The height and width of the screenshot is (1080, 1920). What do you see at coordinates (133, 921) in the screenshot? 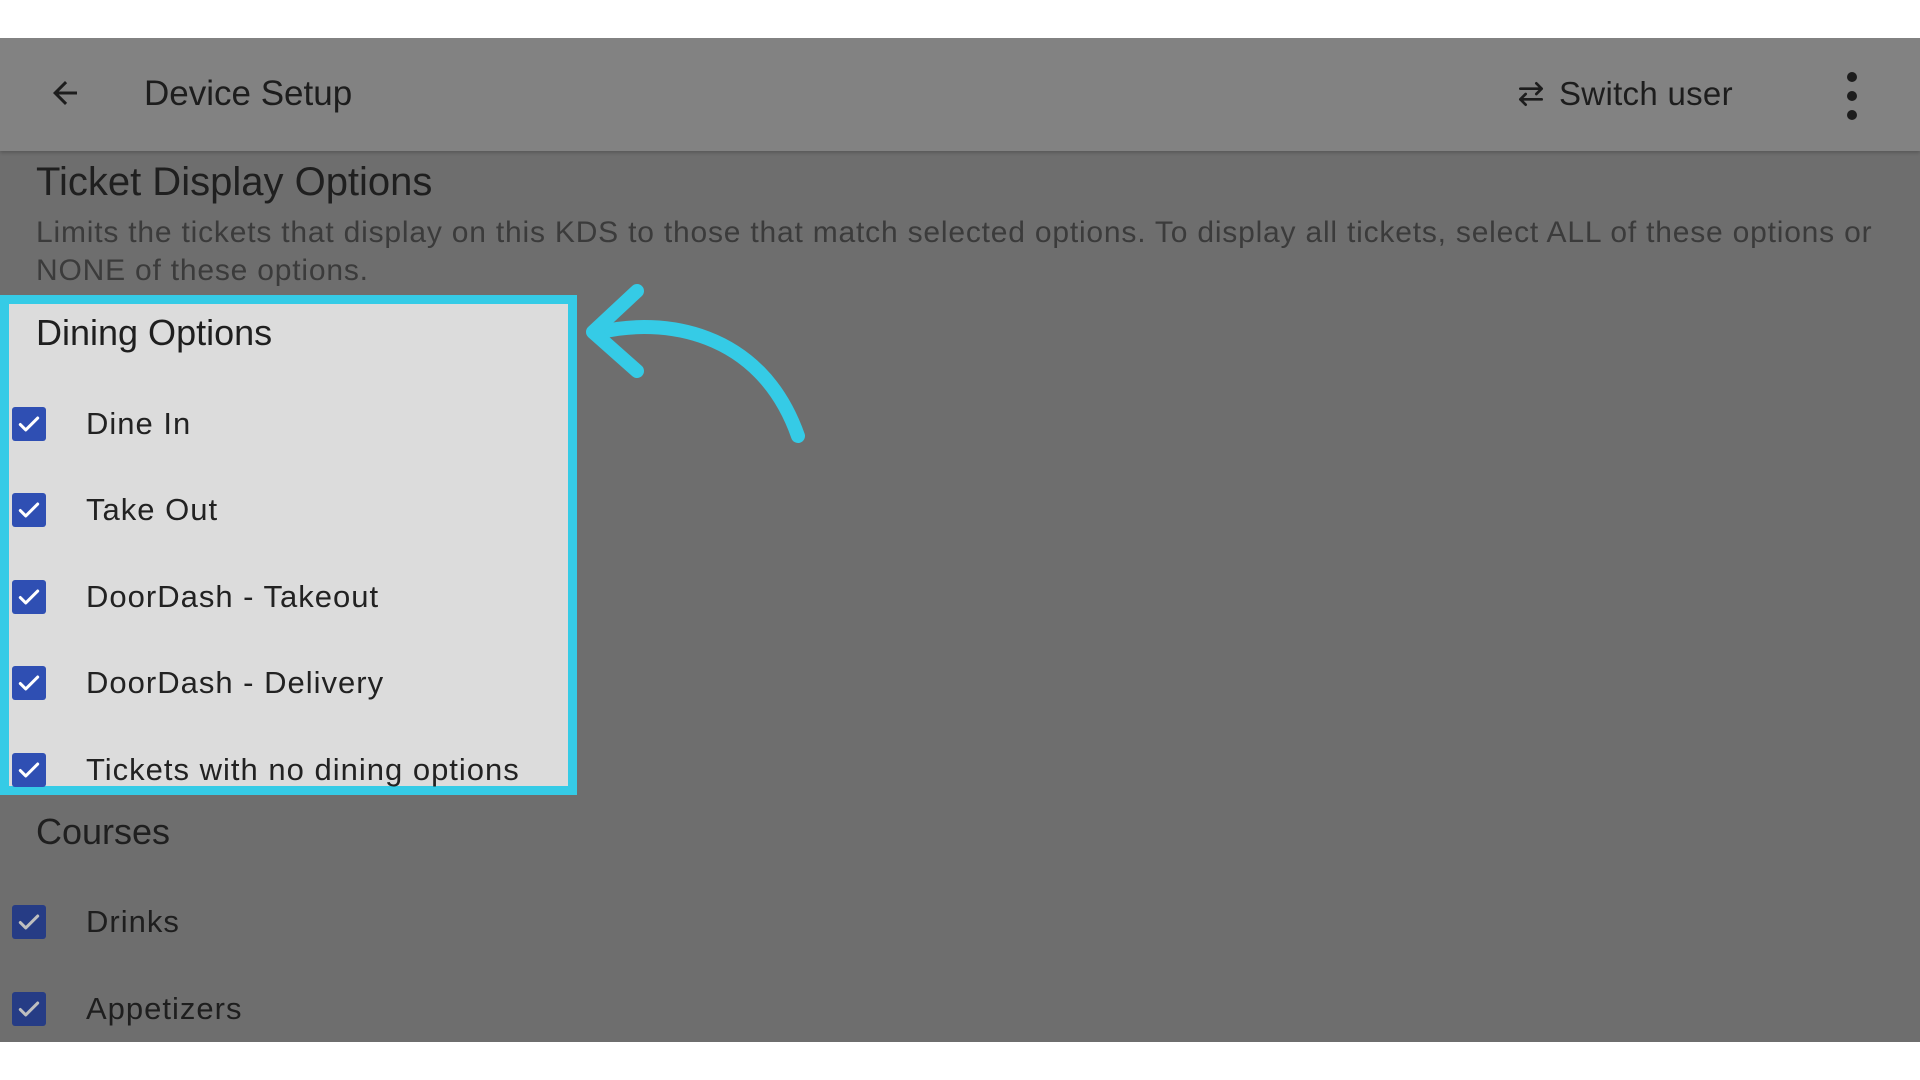
I see `option-label: Drinks` at bounding box center [133, 921].